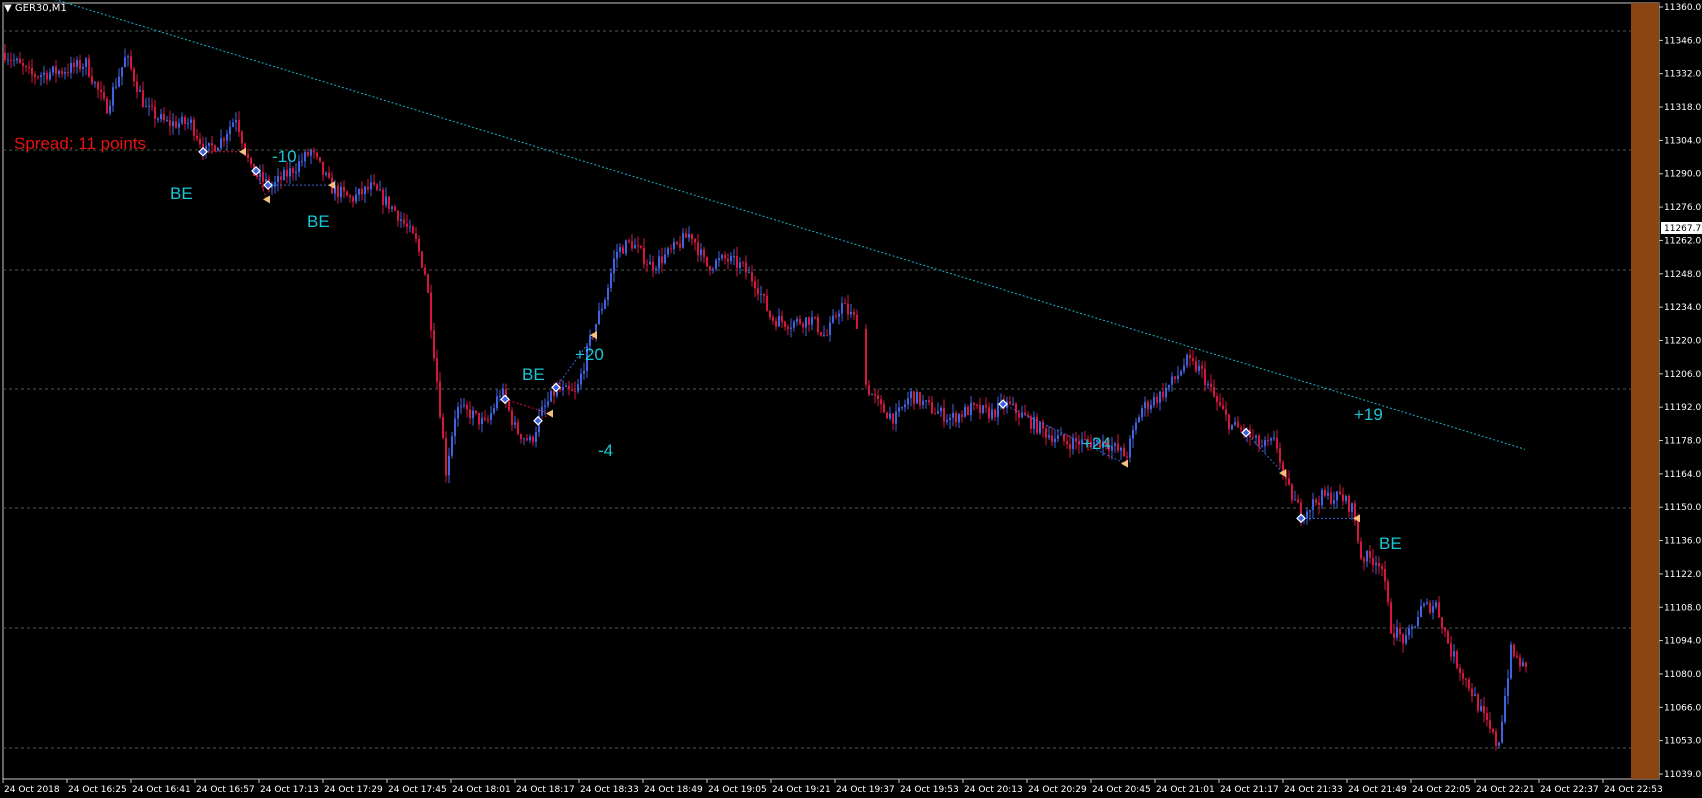  Describe the element at coordinates (97, 790) in the screenshot. I see `x-tick-label: 24 Oct 16:25` at that location.